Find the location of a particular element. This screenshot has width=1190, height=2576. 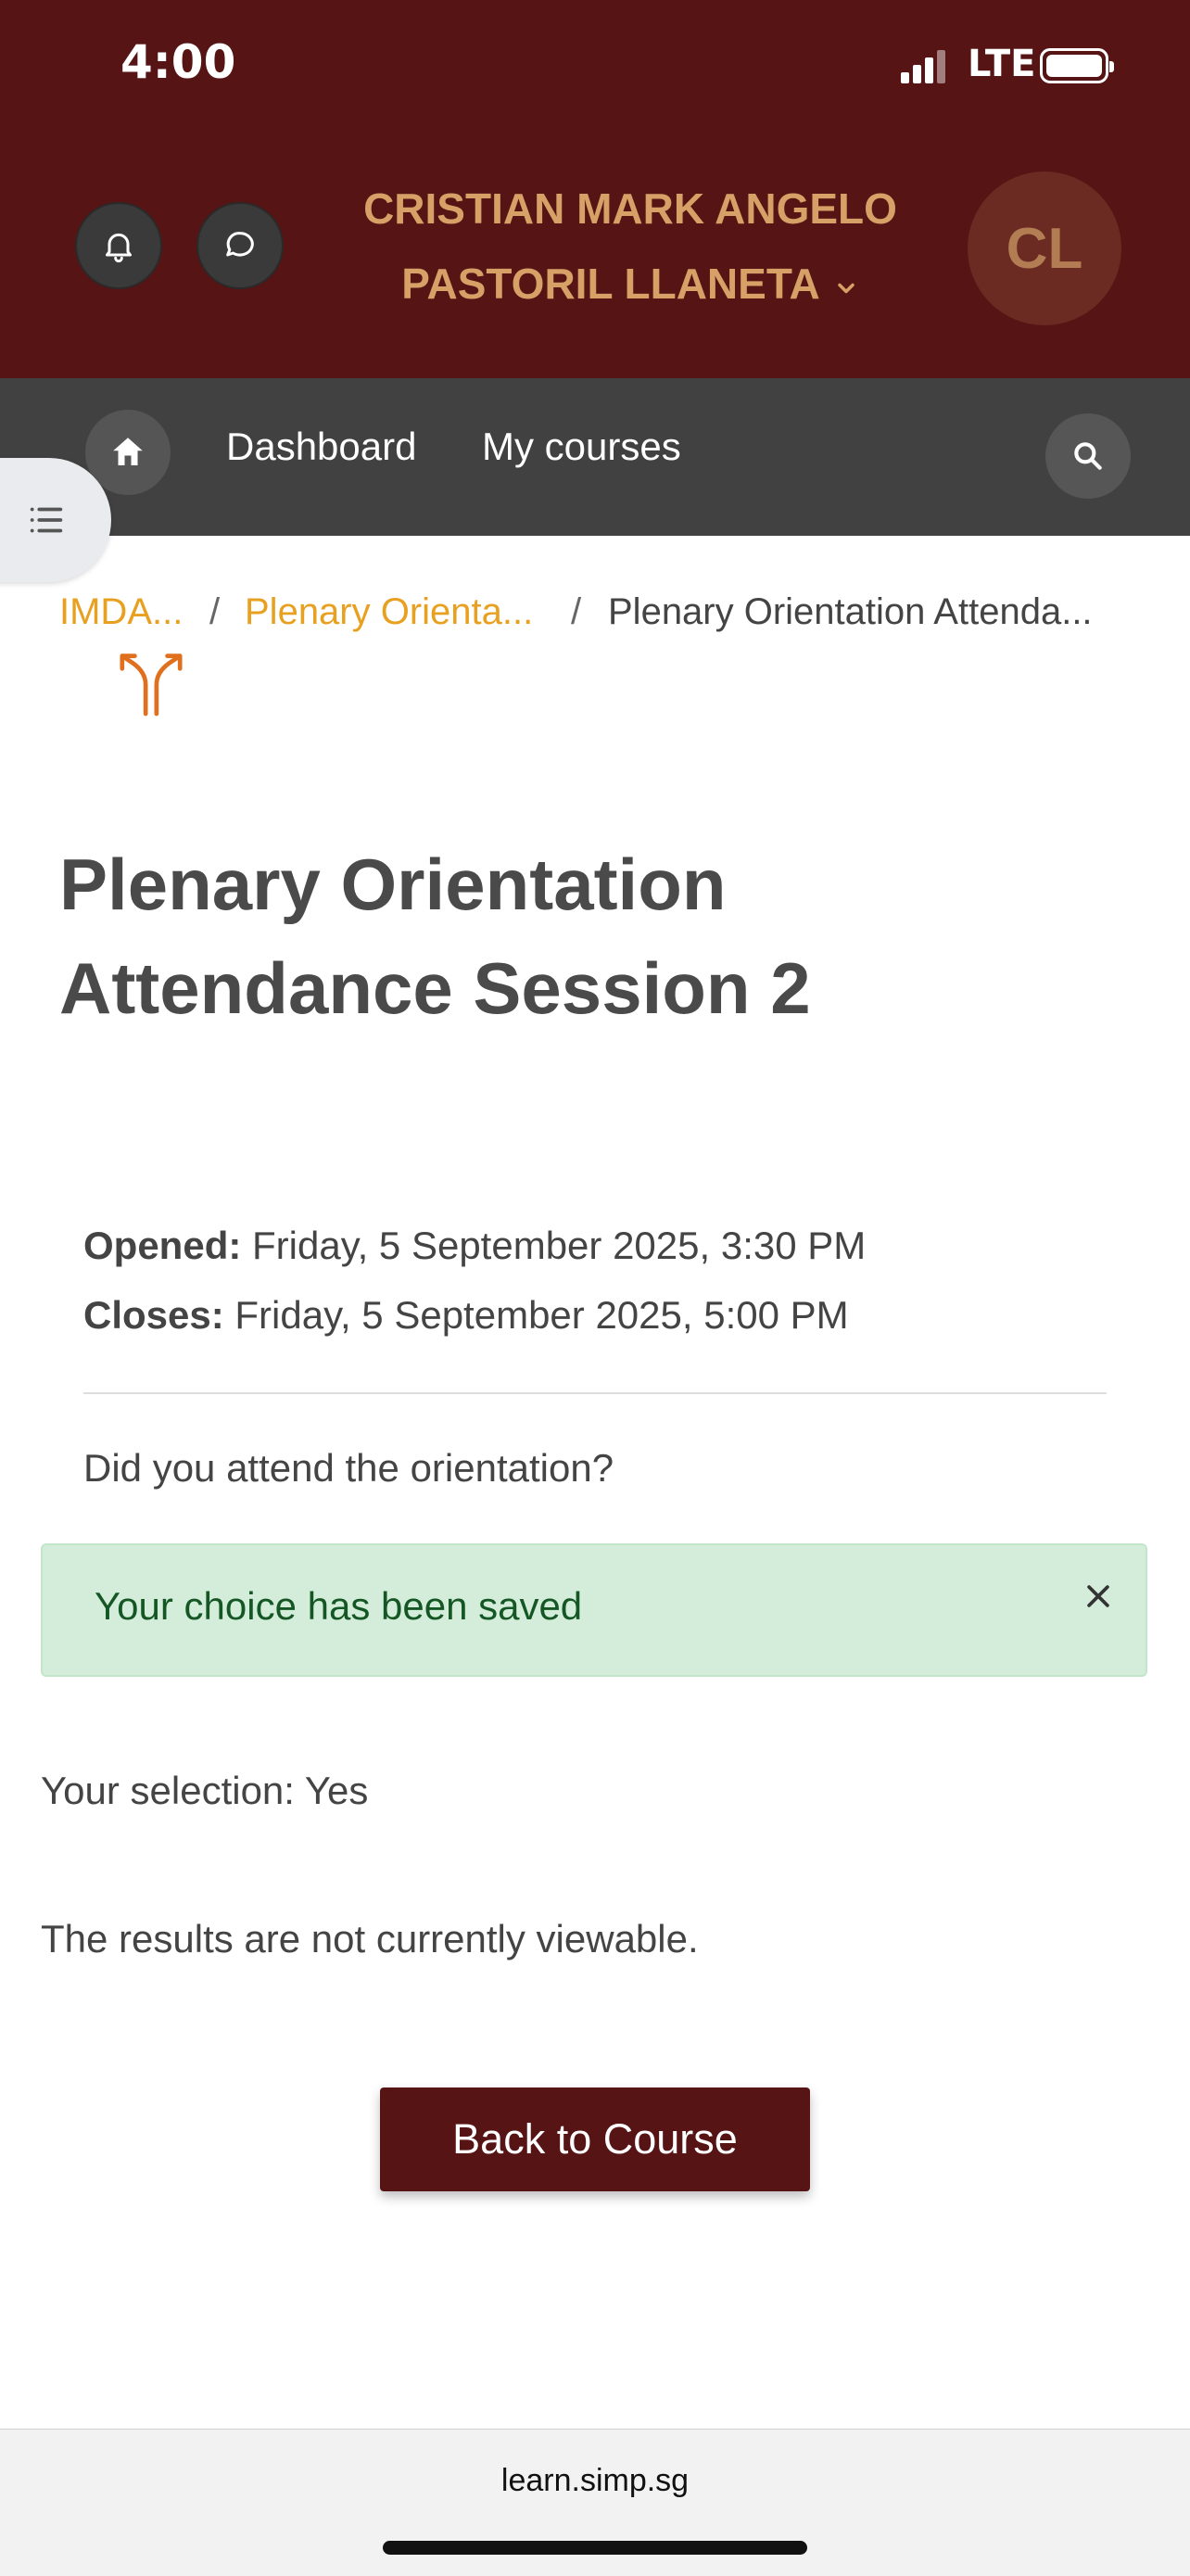

page-title: Plenary Orientation Attendance Session 2 is located at coordinates (435, 936).